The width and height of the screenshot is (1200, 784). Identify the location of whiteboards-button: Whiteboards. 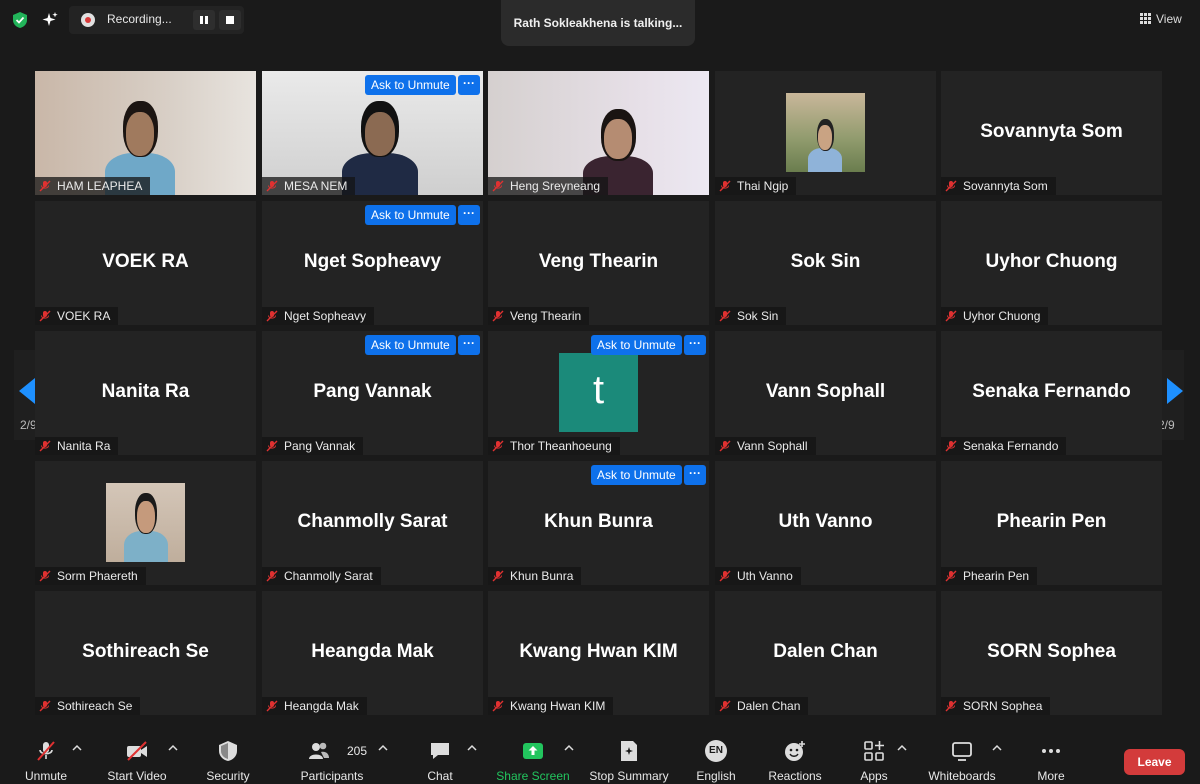
(962, 757).